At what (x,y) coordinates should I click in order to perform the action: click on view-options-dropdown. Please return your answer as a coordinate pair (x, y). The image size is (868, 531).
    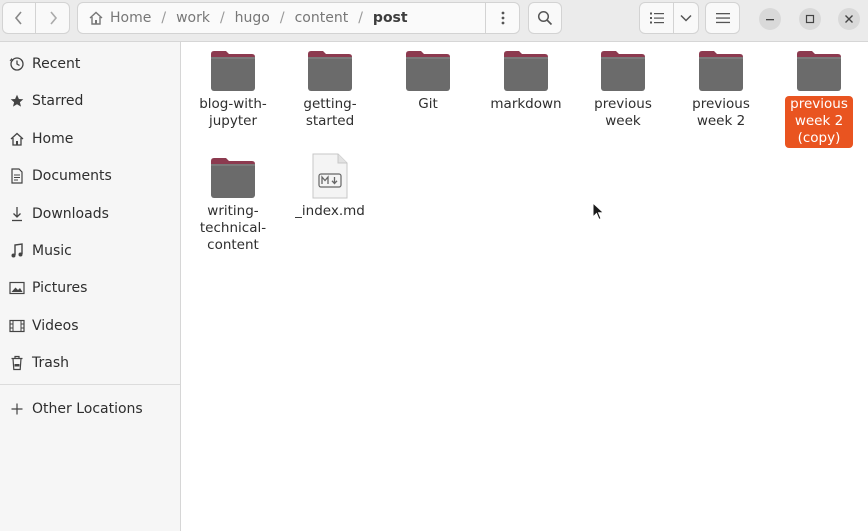
    Looking at the image, I should click on (686, 18).